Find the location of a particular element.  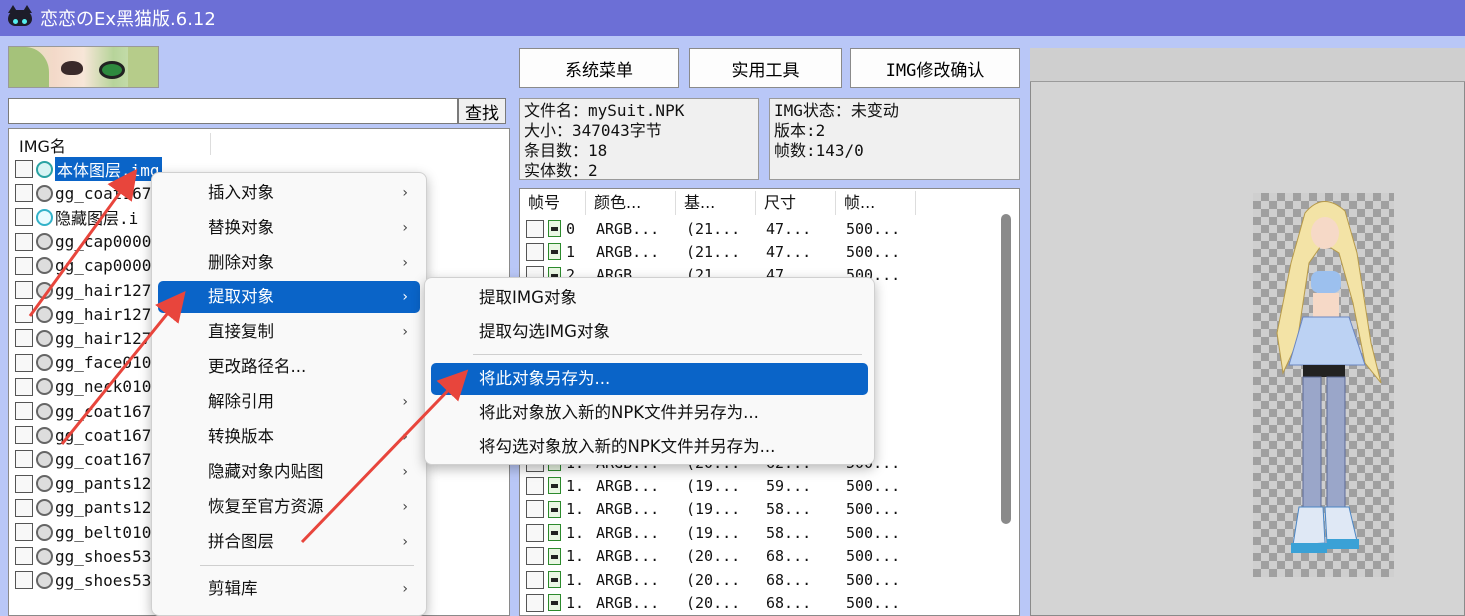

search-button: 查找 is located at coordinates (482, 111).